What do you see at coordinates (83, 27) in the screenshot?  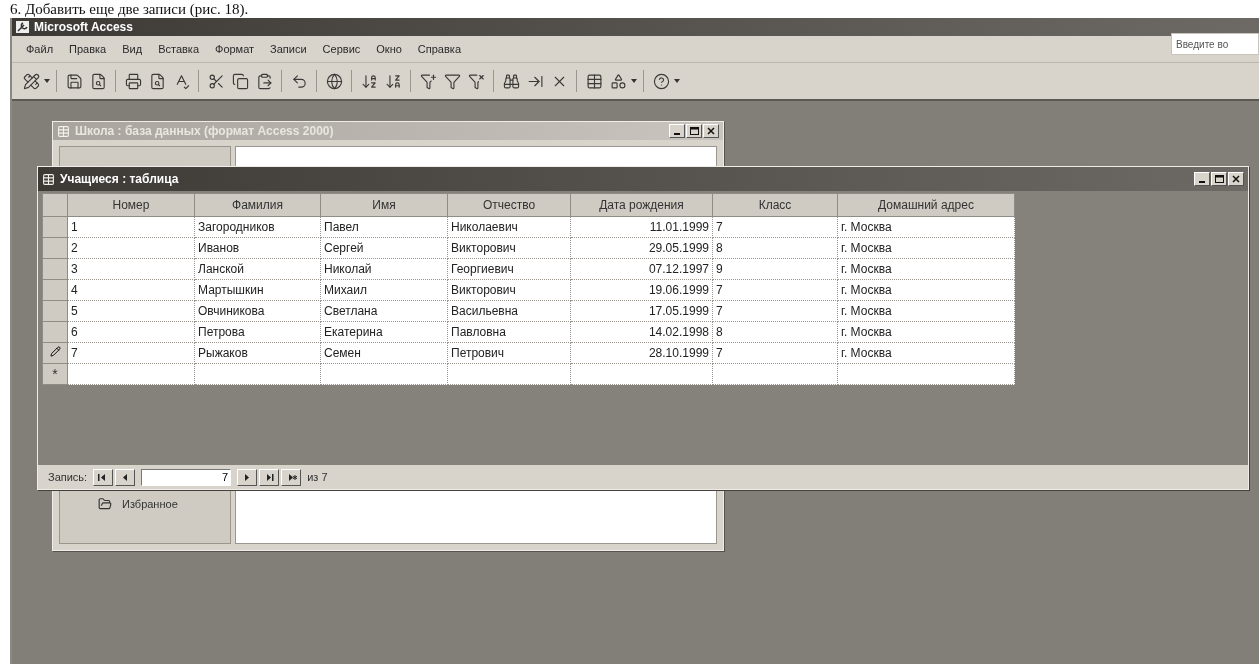 I see `window-title: Microsoft Access` at bounding box center [83, 27].